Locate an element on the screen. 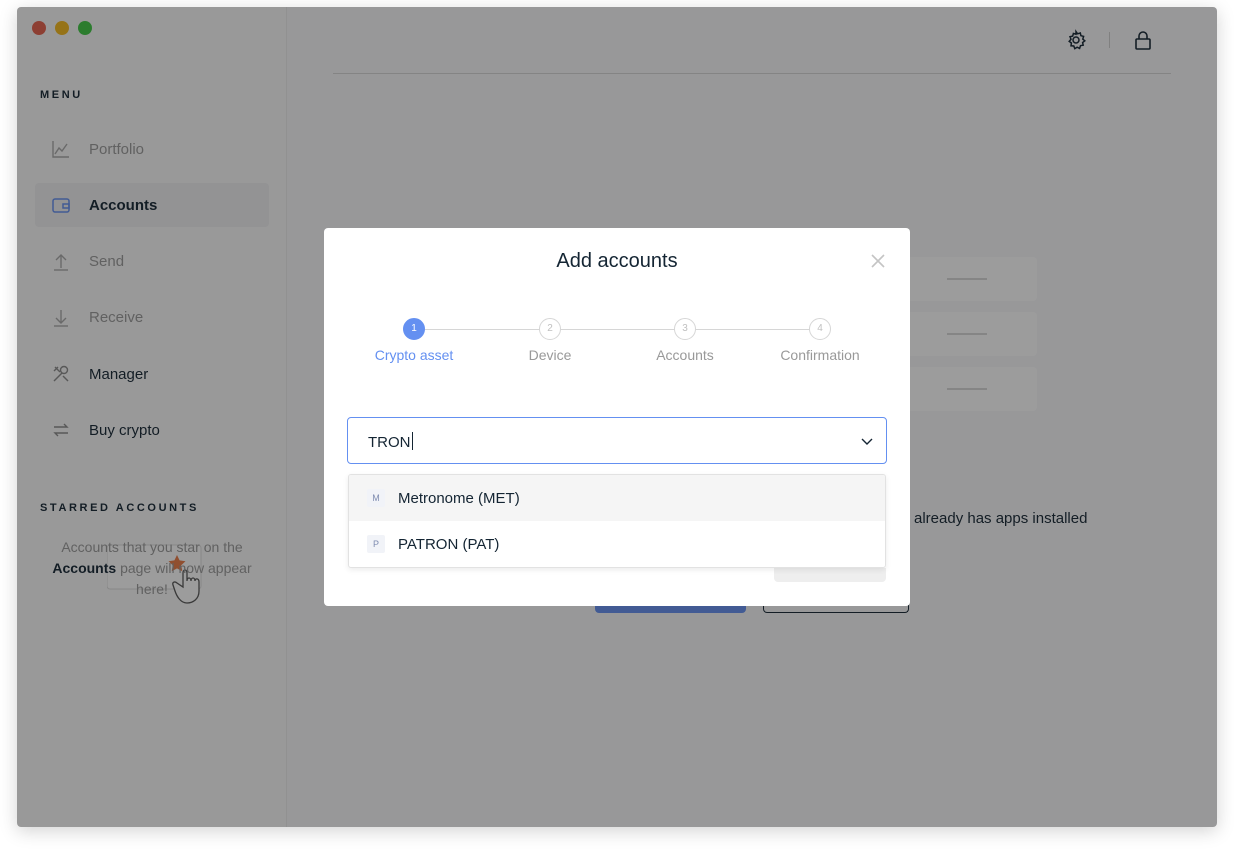 Image resolution: width=1234 pixels, height=854 pixels. coin-icon: M is located at coordinates (376, 498).